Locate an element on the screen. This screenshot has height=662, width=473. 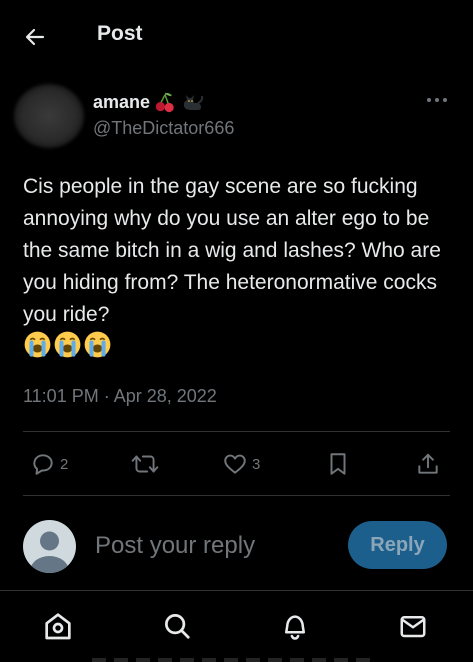
search-icon is located at coordinates (177, 626).